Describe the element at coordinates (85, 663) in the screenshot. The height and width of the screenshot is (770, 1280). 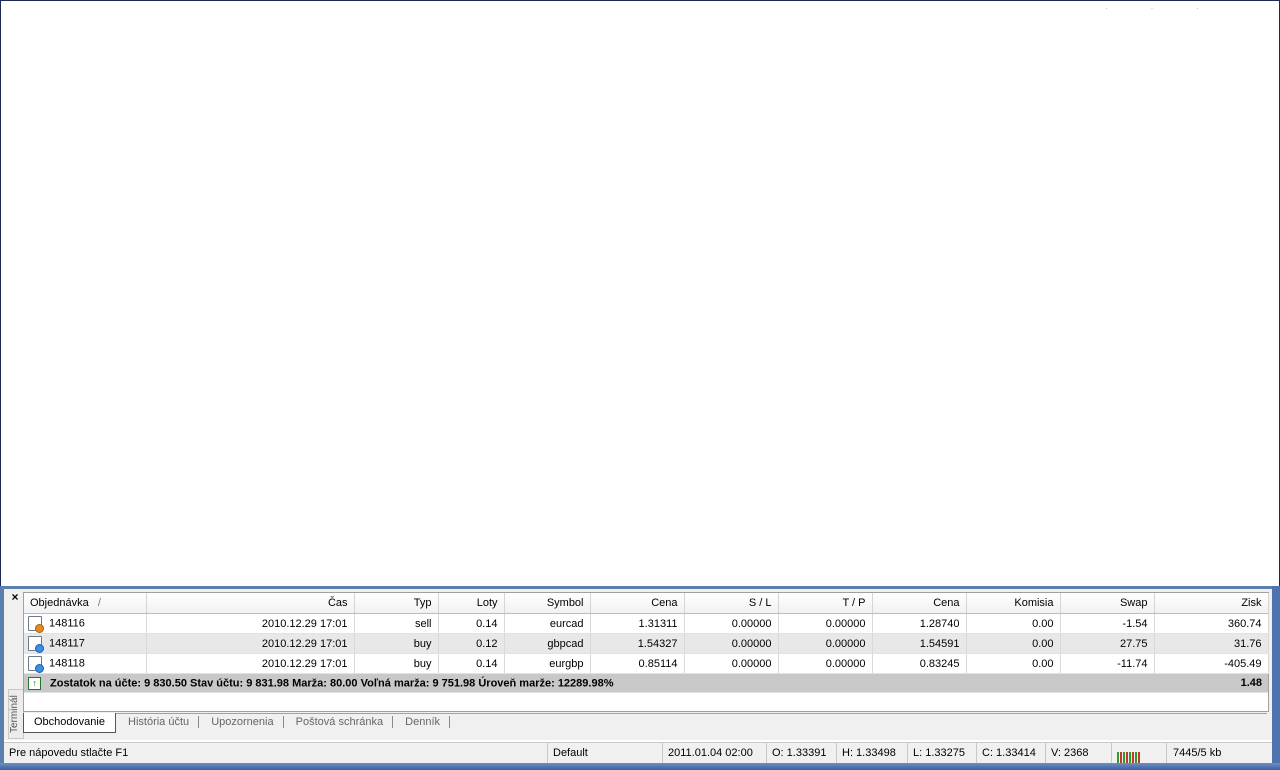
I see `order-cell: 148118` at that location.